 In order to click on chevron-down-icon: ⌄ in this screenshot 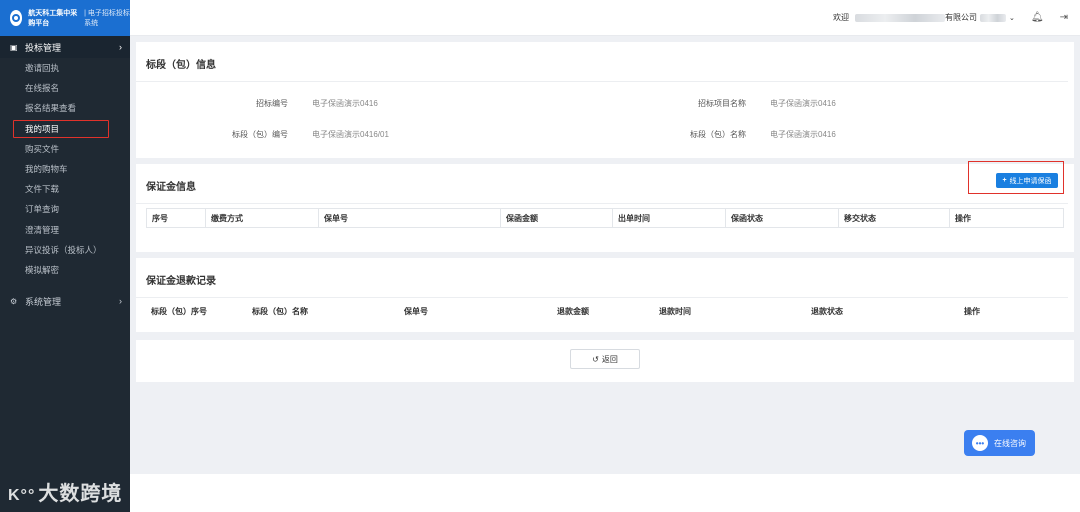, I will do `click(1012, 18)`.